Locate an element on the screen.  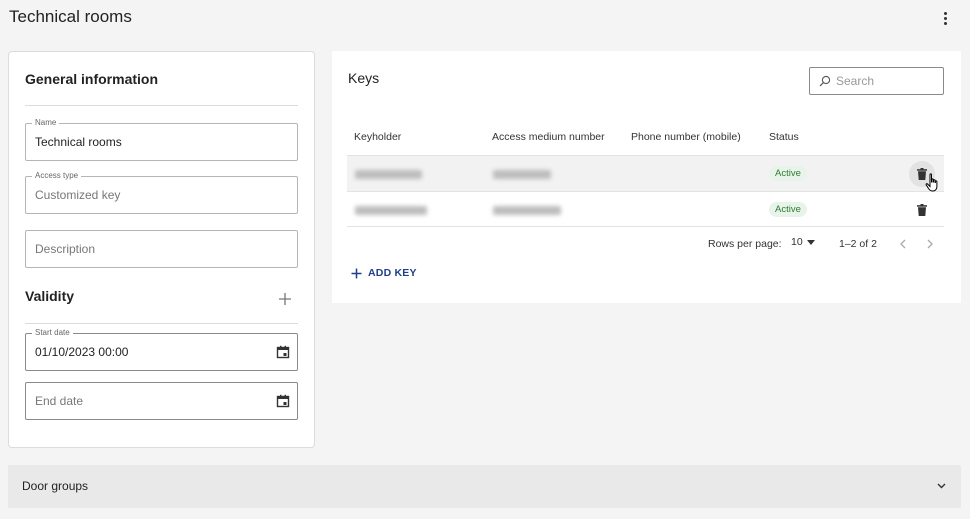
add-key-label: ADD KEY is located at coordinates (392, 273).